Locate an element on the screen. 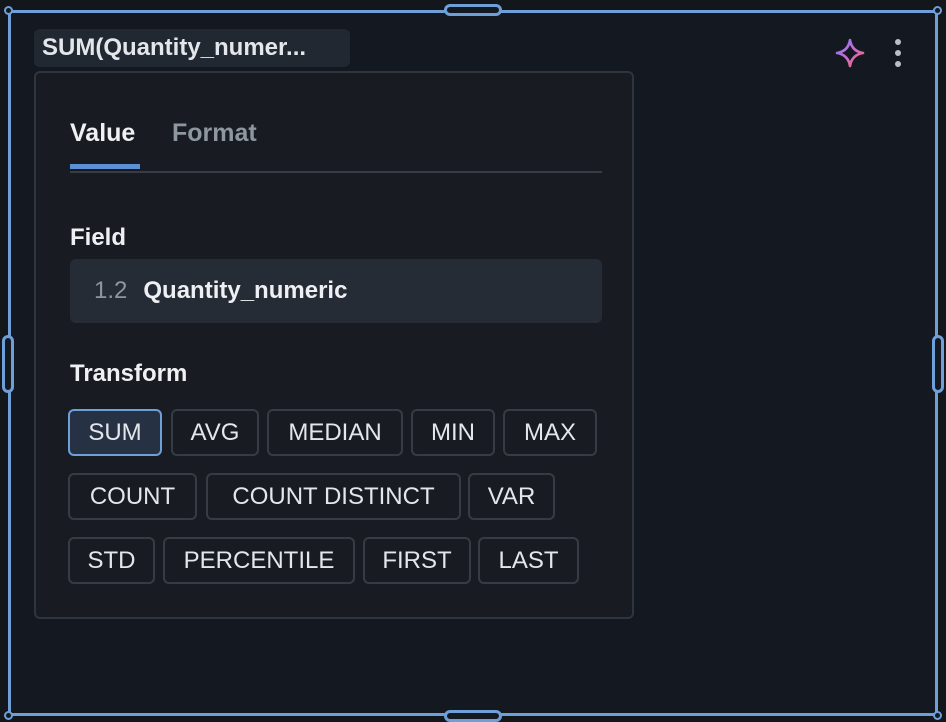  transform-option-count: COUNT is located at coordinates (132, 496).